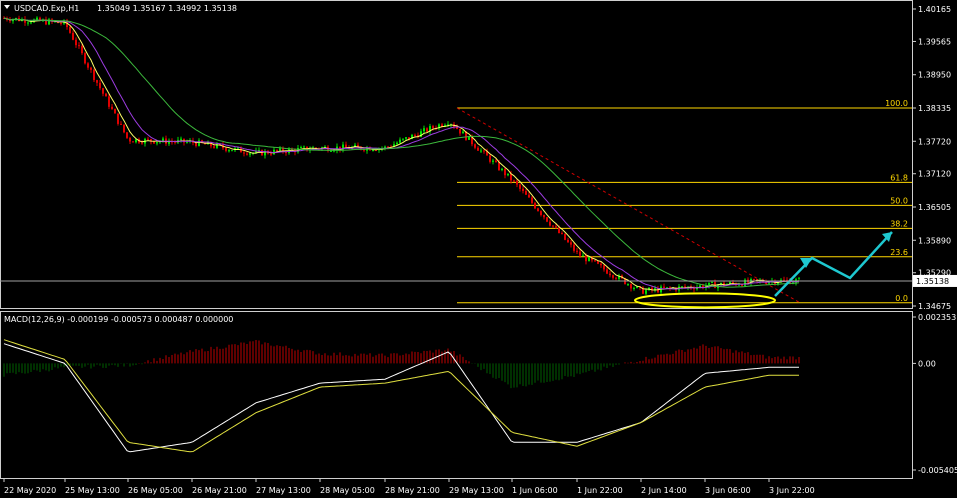 This screenshot has height=498, width=957. I want to click on fib-level-label: 38.2, so click(899, 223).